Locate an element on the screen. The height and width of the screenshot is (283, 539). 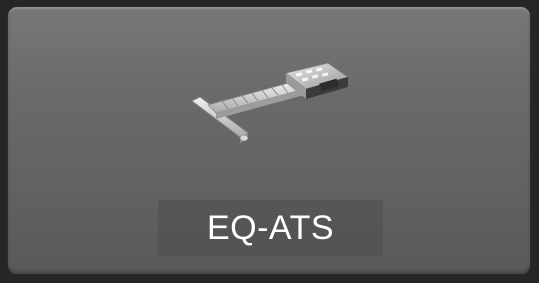
equipment-arm-icon is located at coordinates (270, 102).